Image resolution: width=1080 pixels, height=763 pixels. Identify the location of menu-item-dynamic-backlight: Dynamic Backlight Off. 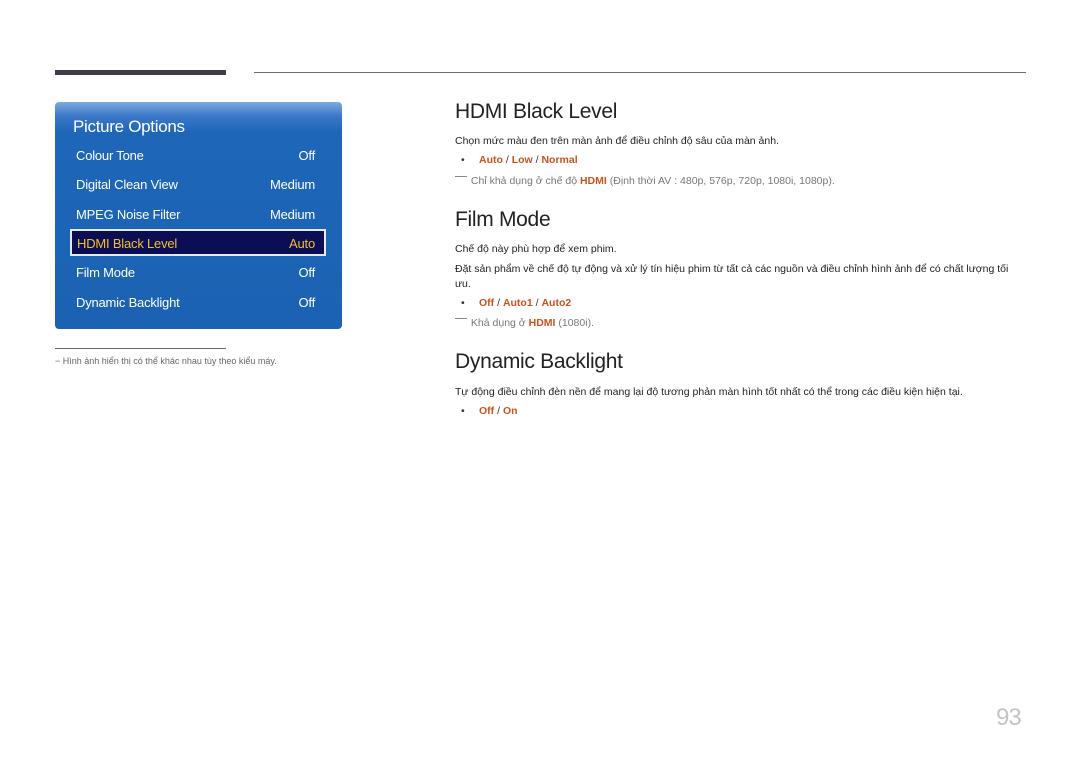
(198, 302).